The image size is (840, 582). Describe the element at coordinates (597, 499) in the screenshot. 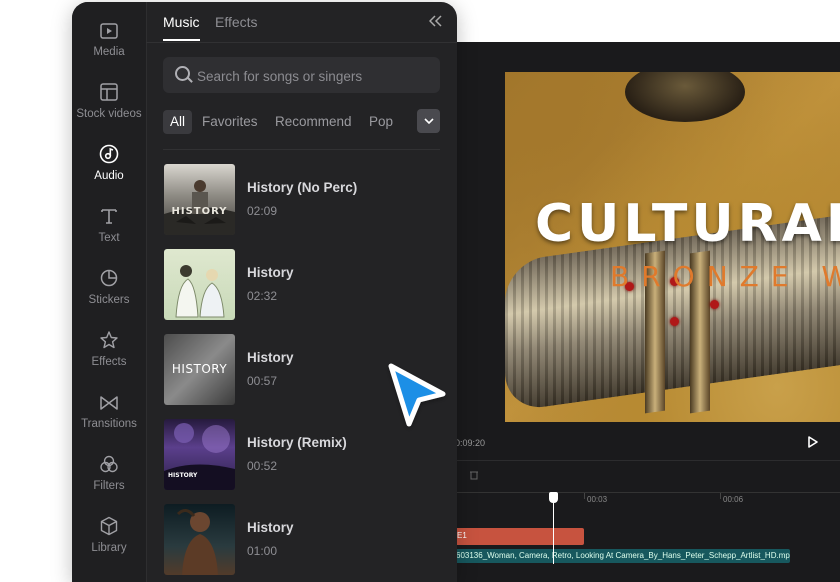

I see `ruler-tick: 00:03` at that location.